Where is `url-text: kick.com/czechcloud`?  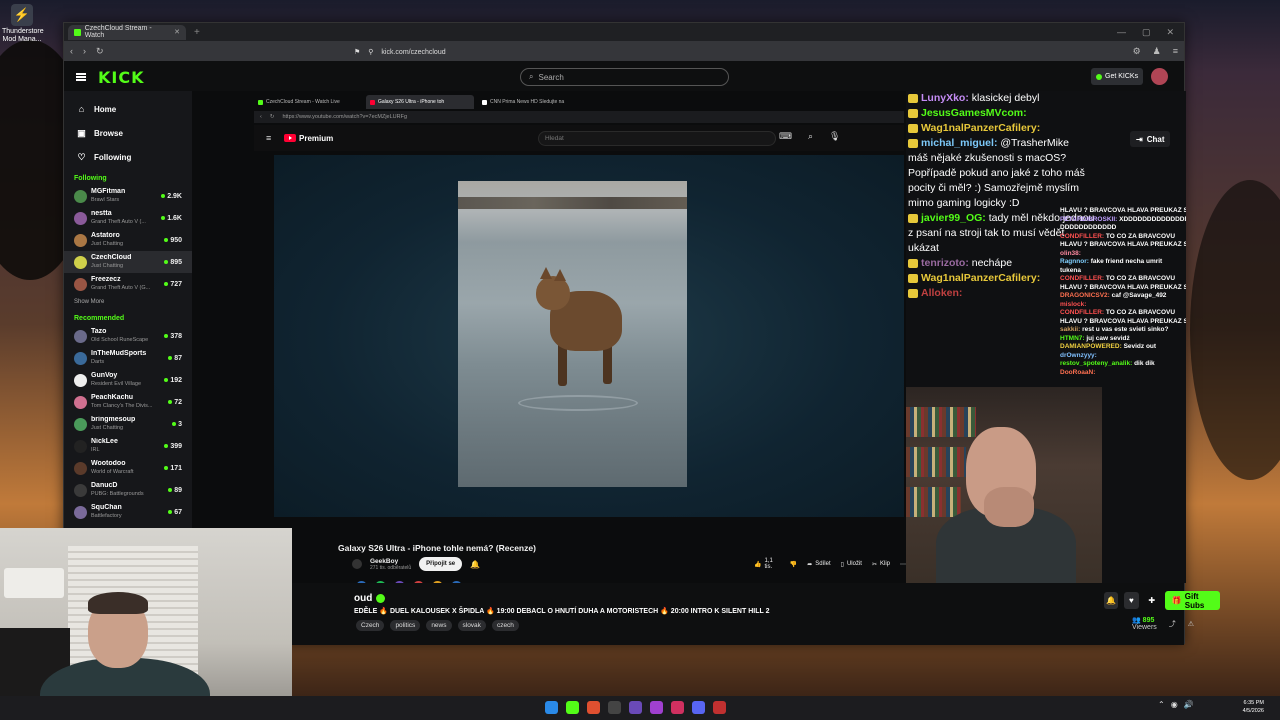
url-text: kick.com/czechcloud is located at coordinates (413, 52).